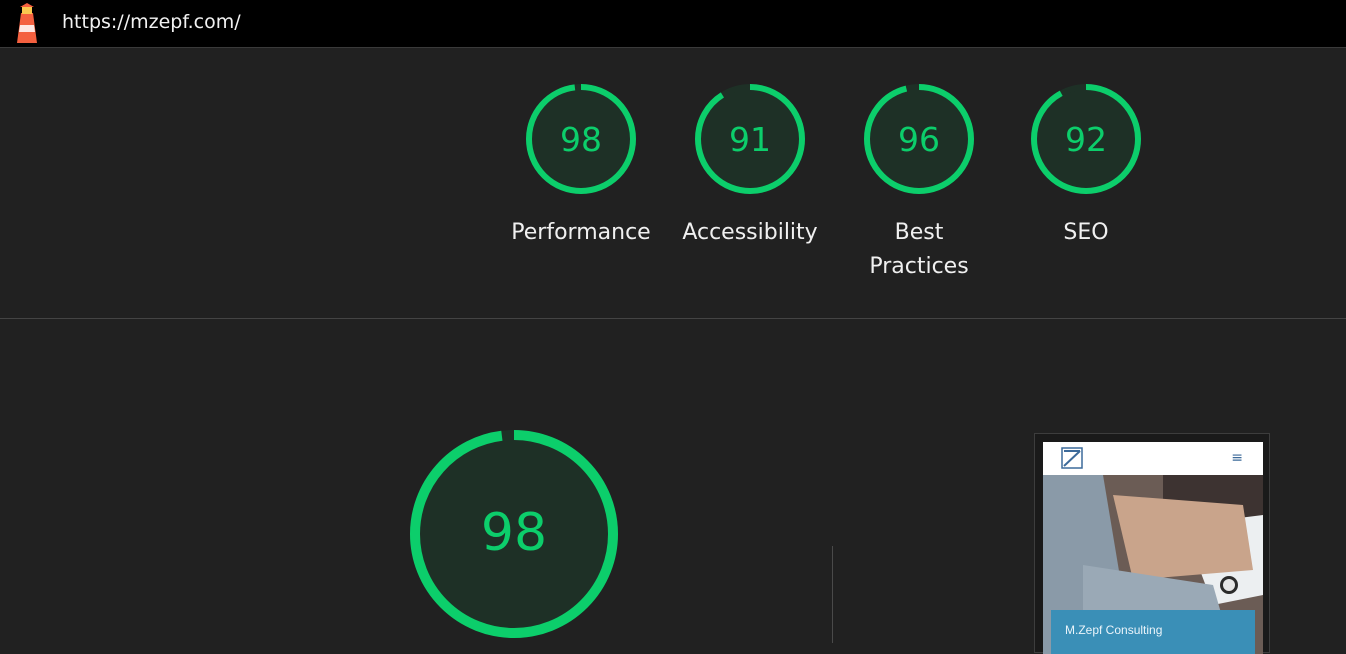 This screenshot has width=1346, height=654. What do you see at coordinates (151, 22) in the screenshot?
I see `report-url: https://mzepf.com/` at bounding box center [151, 22].